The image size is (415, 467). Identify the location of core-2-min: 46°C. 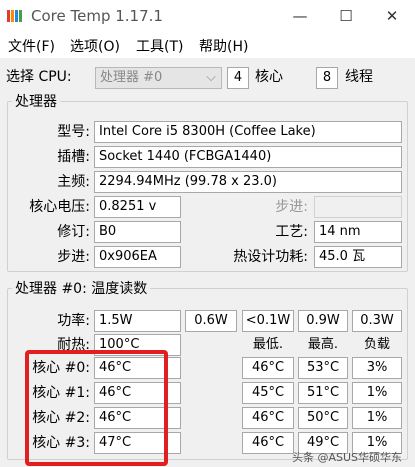
(268, 418).